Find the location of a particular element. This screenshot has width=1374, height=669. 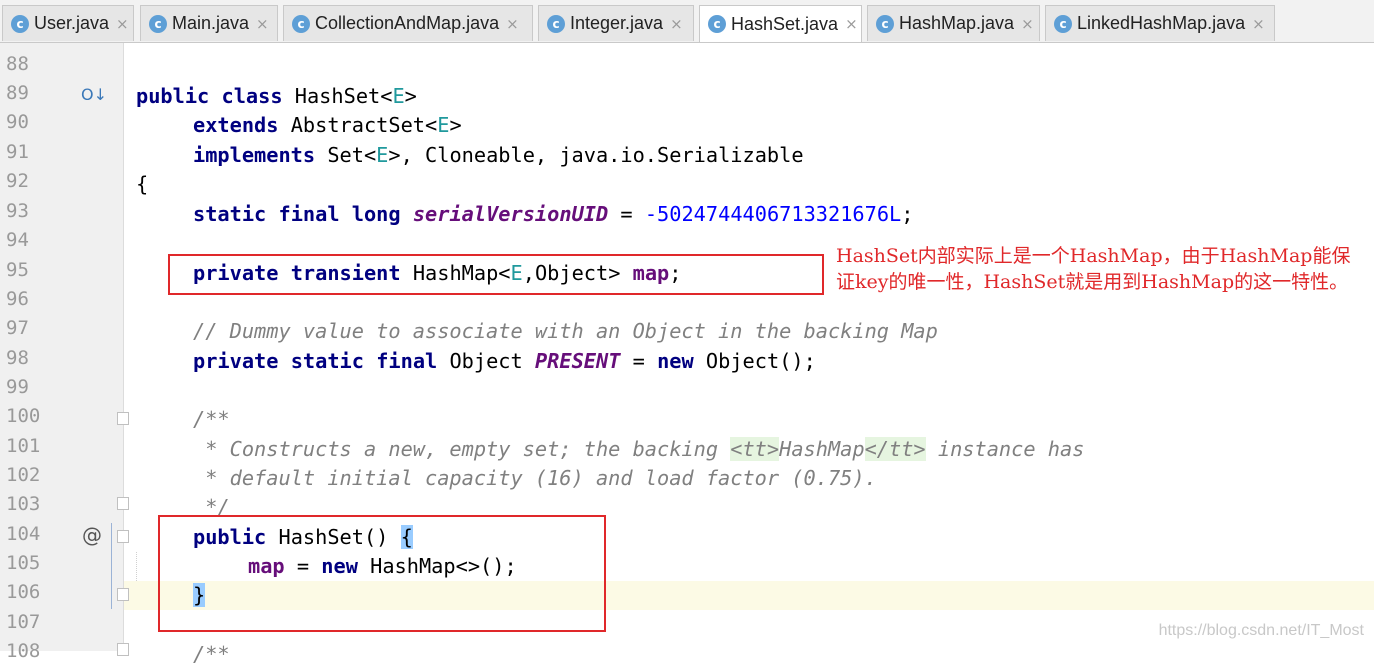

line-number: 88 is located at coordinates (17, 64).